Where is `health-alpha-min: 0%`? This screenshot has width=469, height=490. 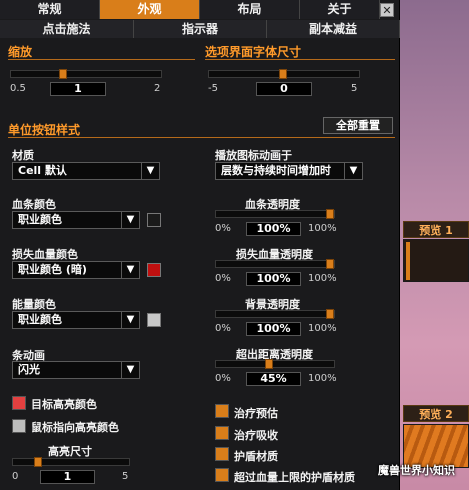
health-alpha-min: 0% is located at coordinates (223, 228).